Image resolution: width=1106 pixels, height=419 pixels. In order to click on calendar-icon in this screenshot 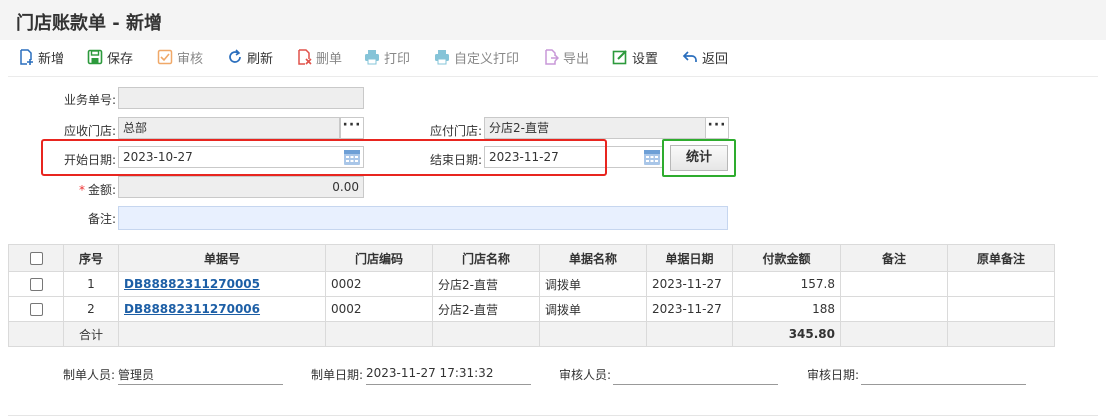, I will do `click(652, 157)`.